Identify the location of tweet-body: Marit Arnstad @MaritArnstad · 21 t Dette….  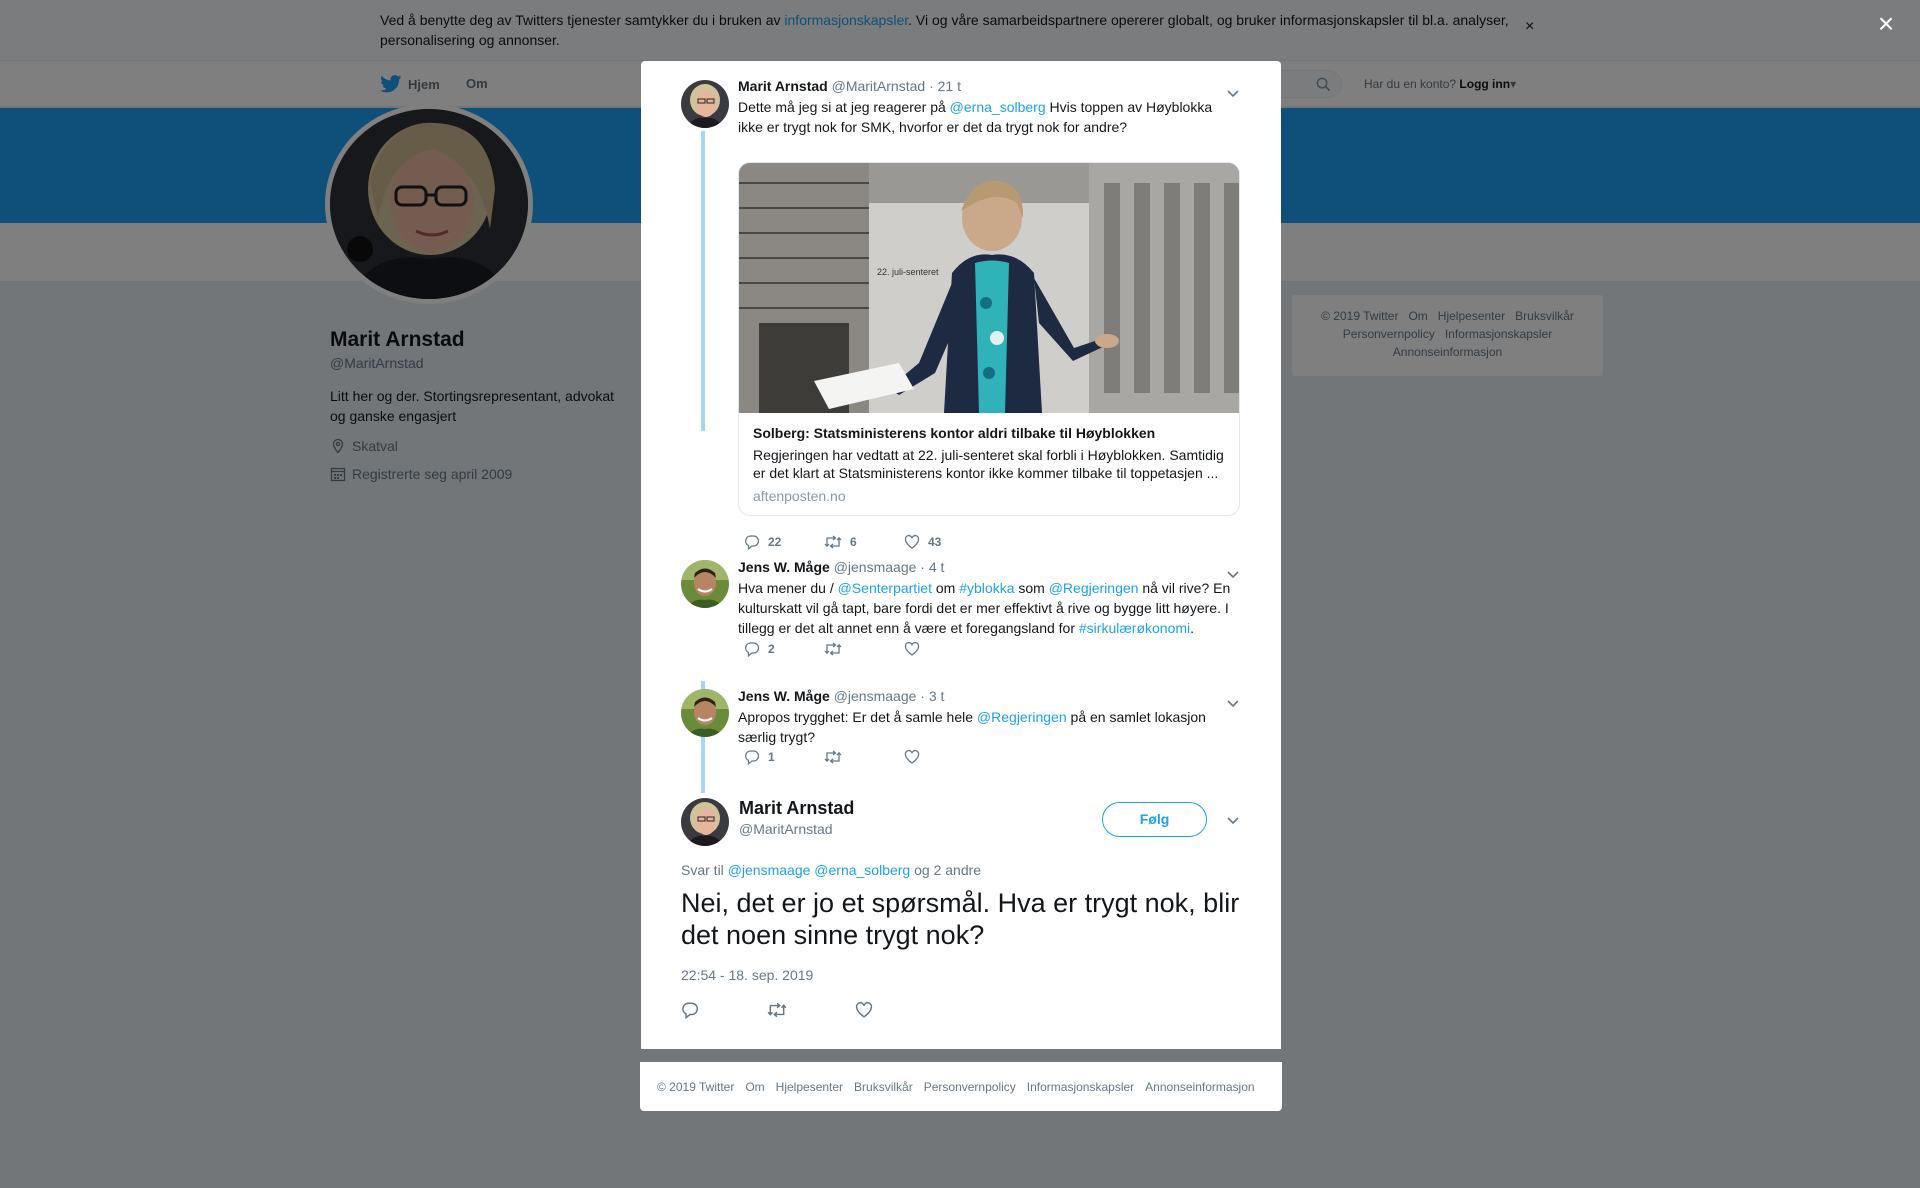
(988, 107).